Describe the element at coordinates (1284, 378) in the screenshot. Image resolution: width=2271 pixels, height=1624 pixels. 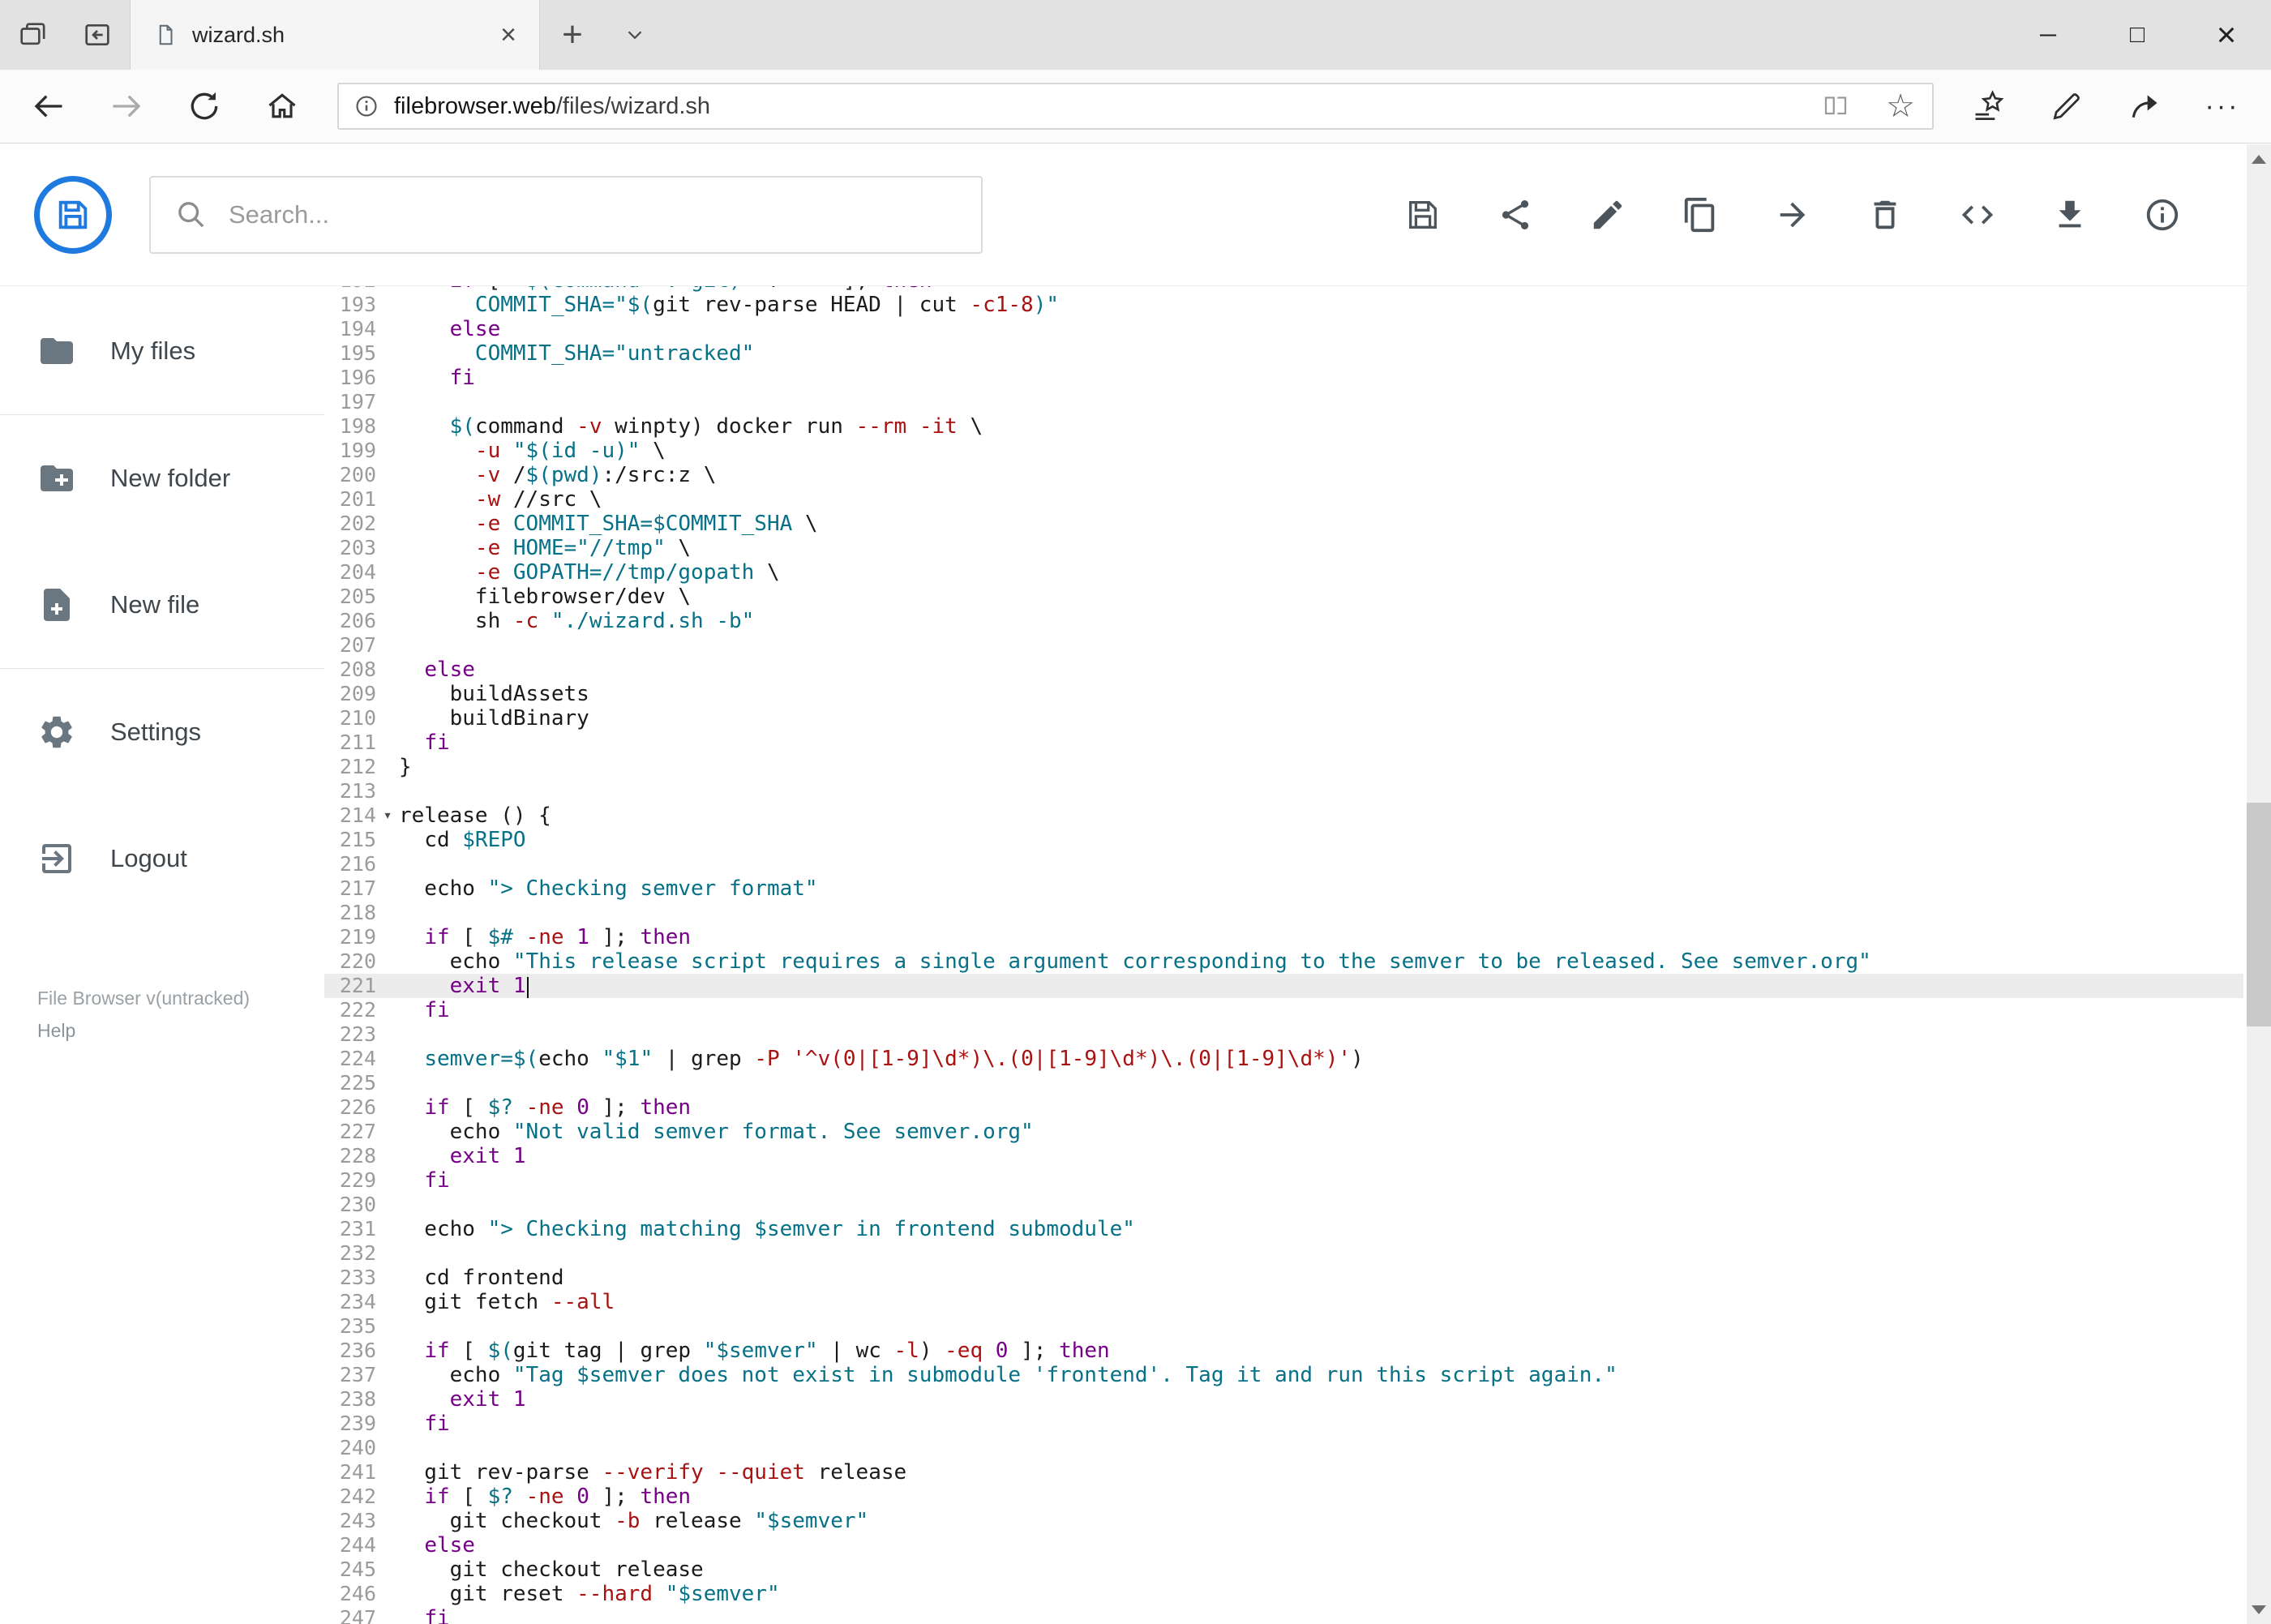
I see `code-line: 196 fi` at that location.